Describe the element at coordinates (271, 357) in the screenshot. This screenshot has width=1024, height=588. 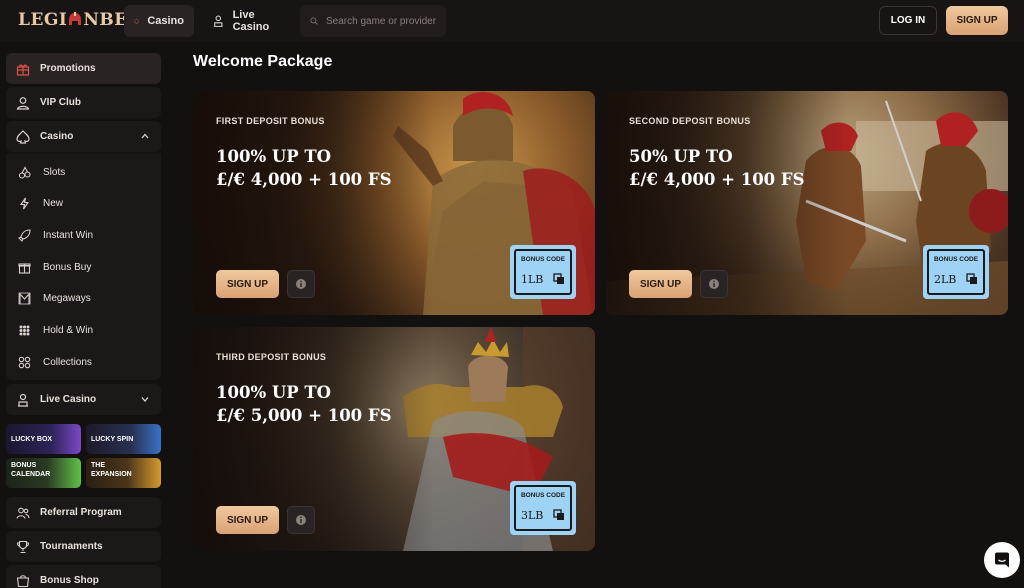
I see `card-label: THIRD DEPOSIT BONUS` at that location.